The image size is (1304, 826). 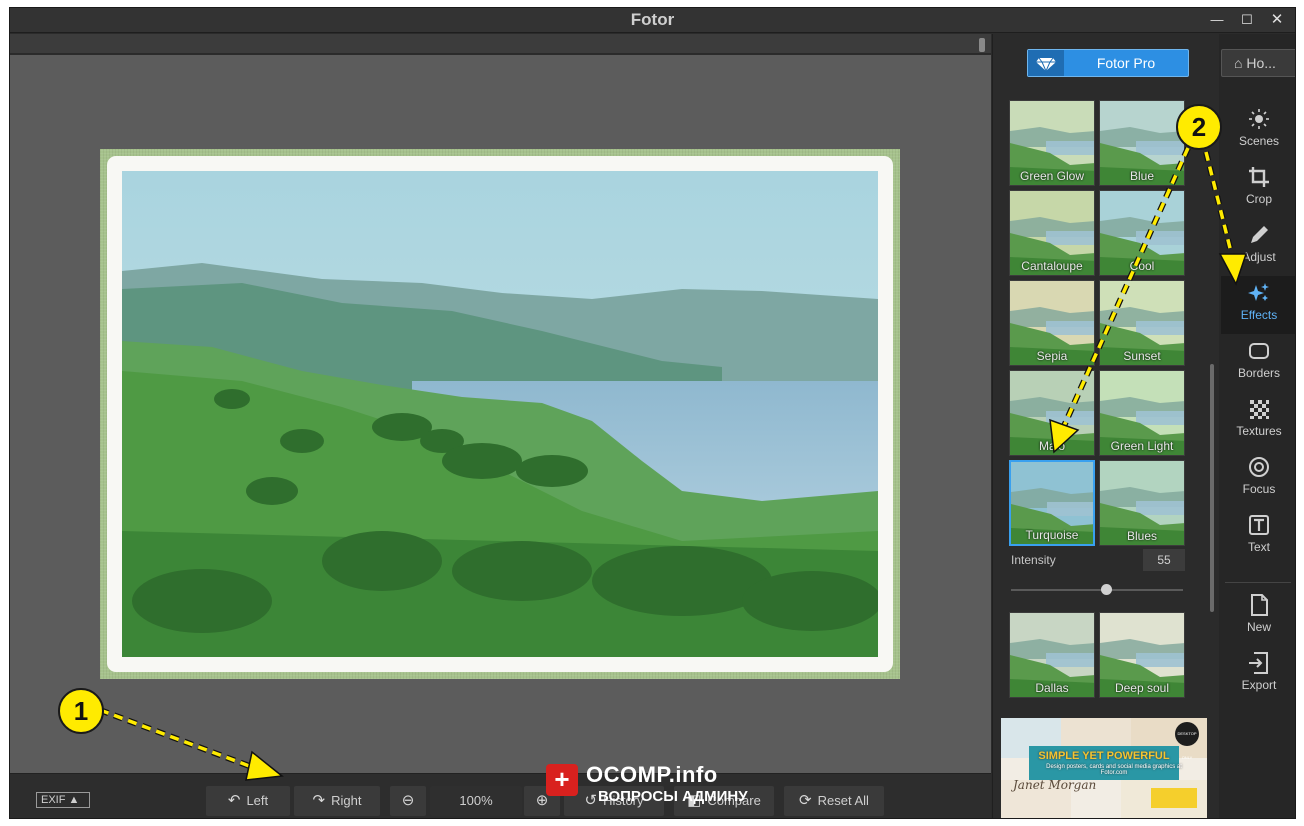 What do you see at coordinates (1259, 467) in the screenshot?
I see `target-icon` at bounding box center [1259, 467].